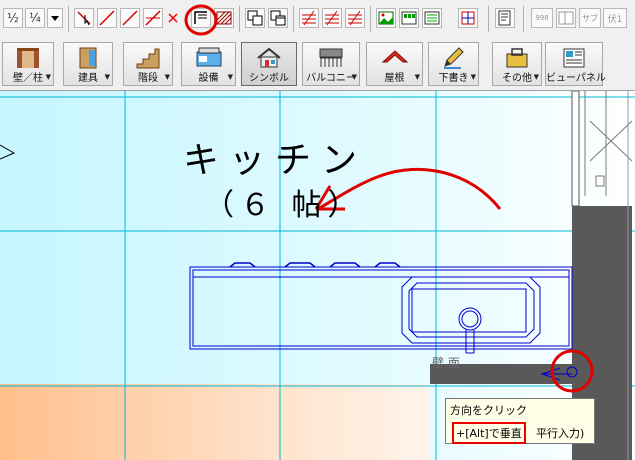 The width and height of the screenshot is (635, 460). What do you see at coordinates (394, 64) in the screenshot?
I see `roof-button: 屋根 ▼` at bounding box center [394, 64].